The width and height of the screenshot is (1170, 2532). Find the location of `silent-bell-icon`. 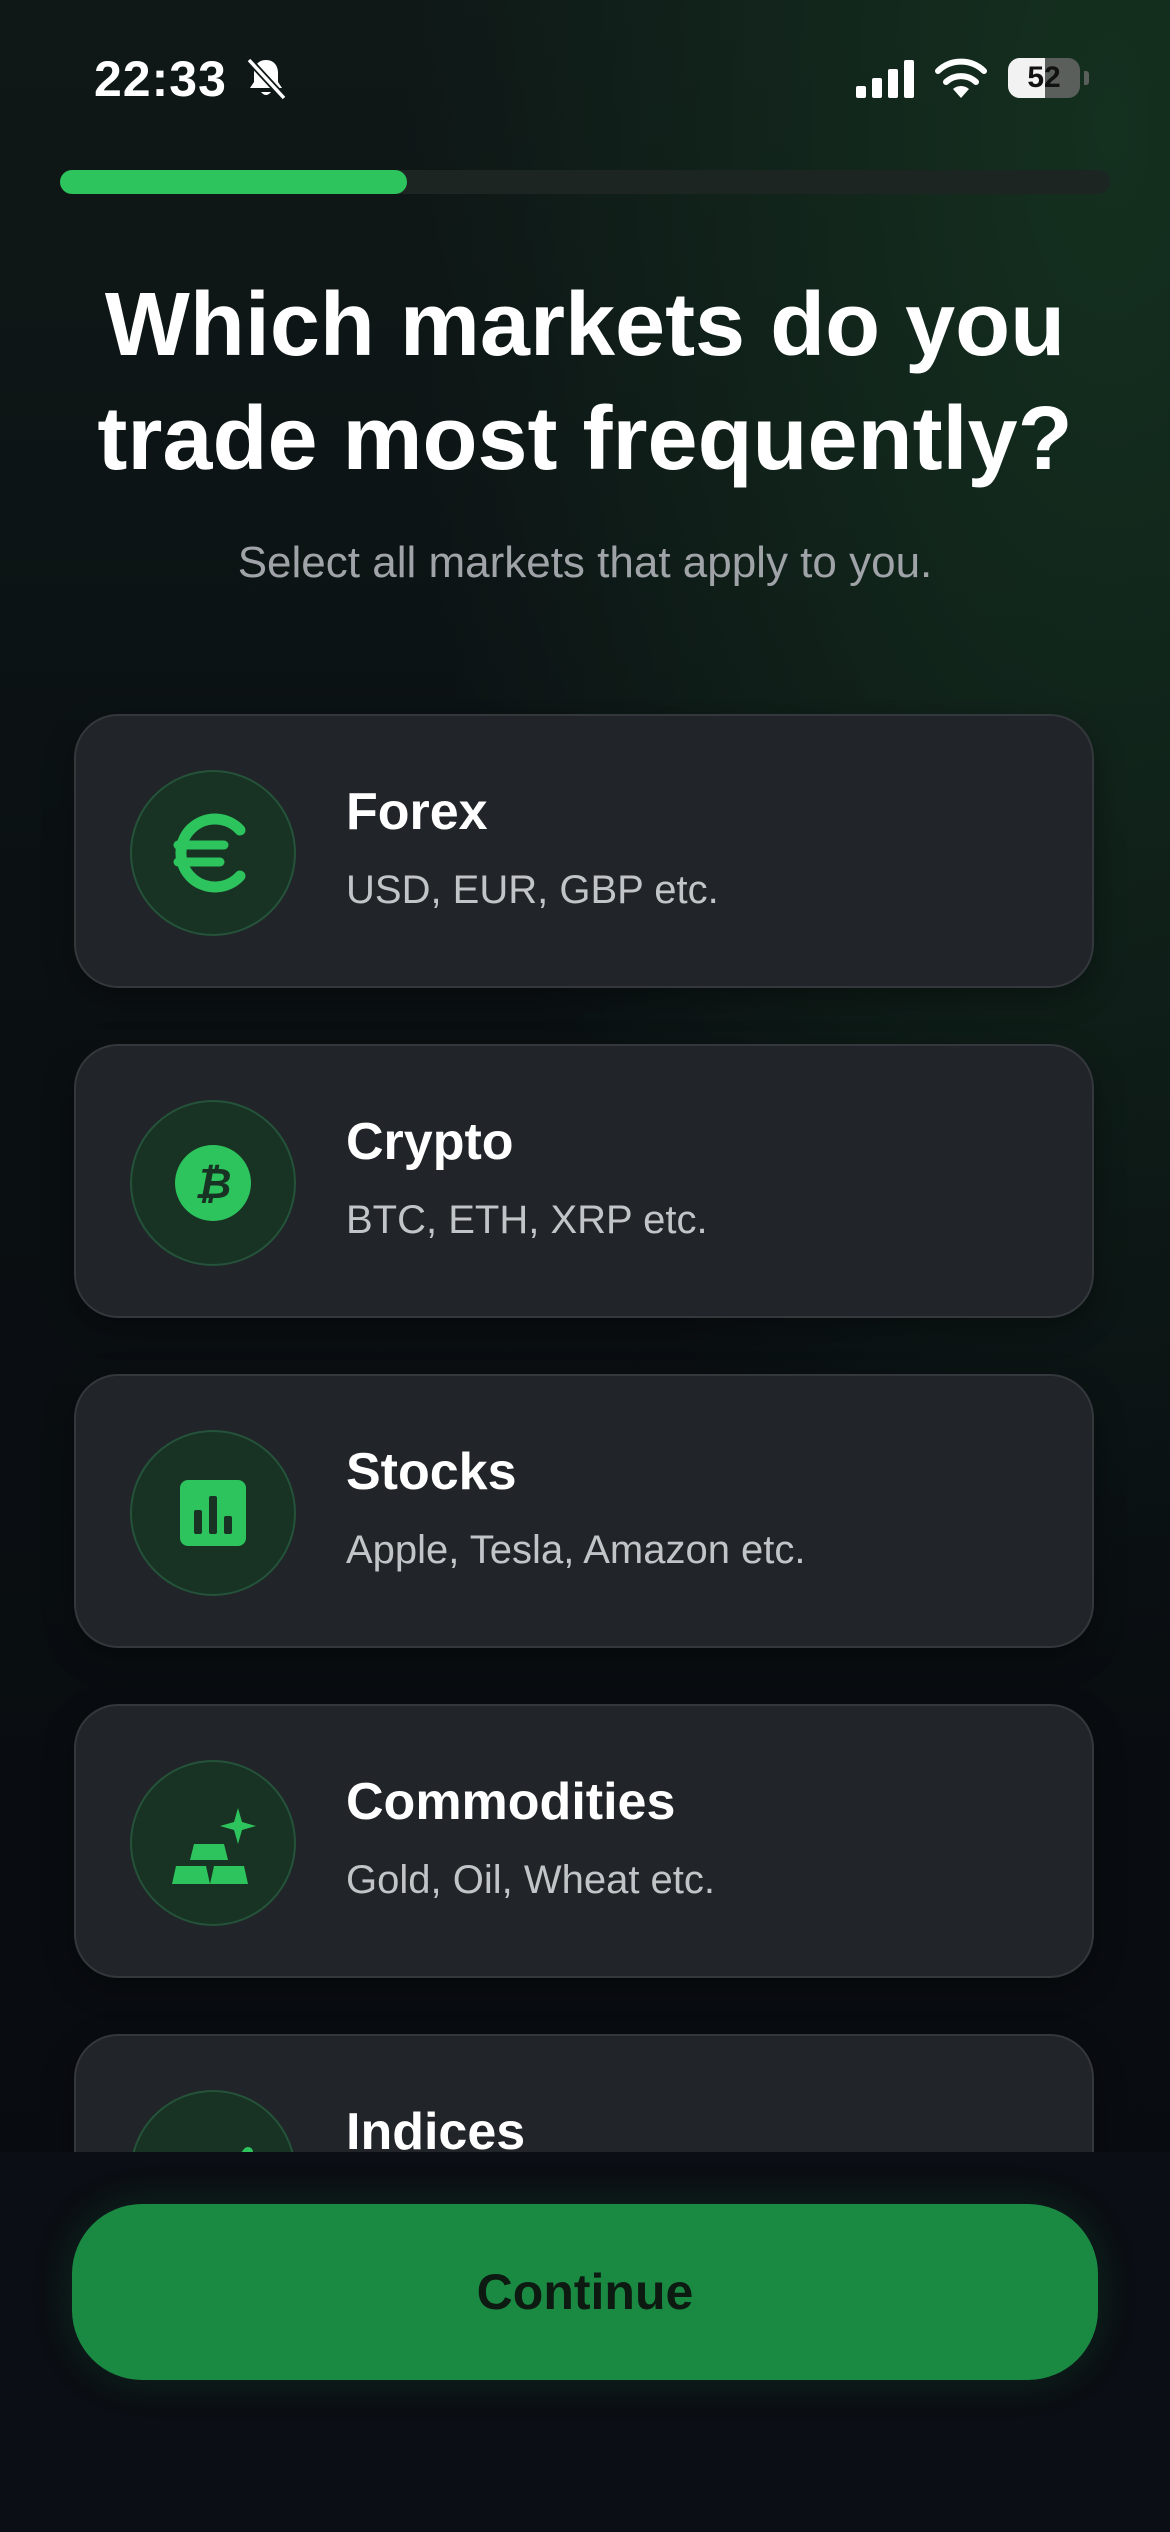

silent-bell-icon is located at coordinates (266, 79).